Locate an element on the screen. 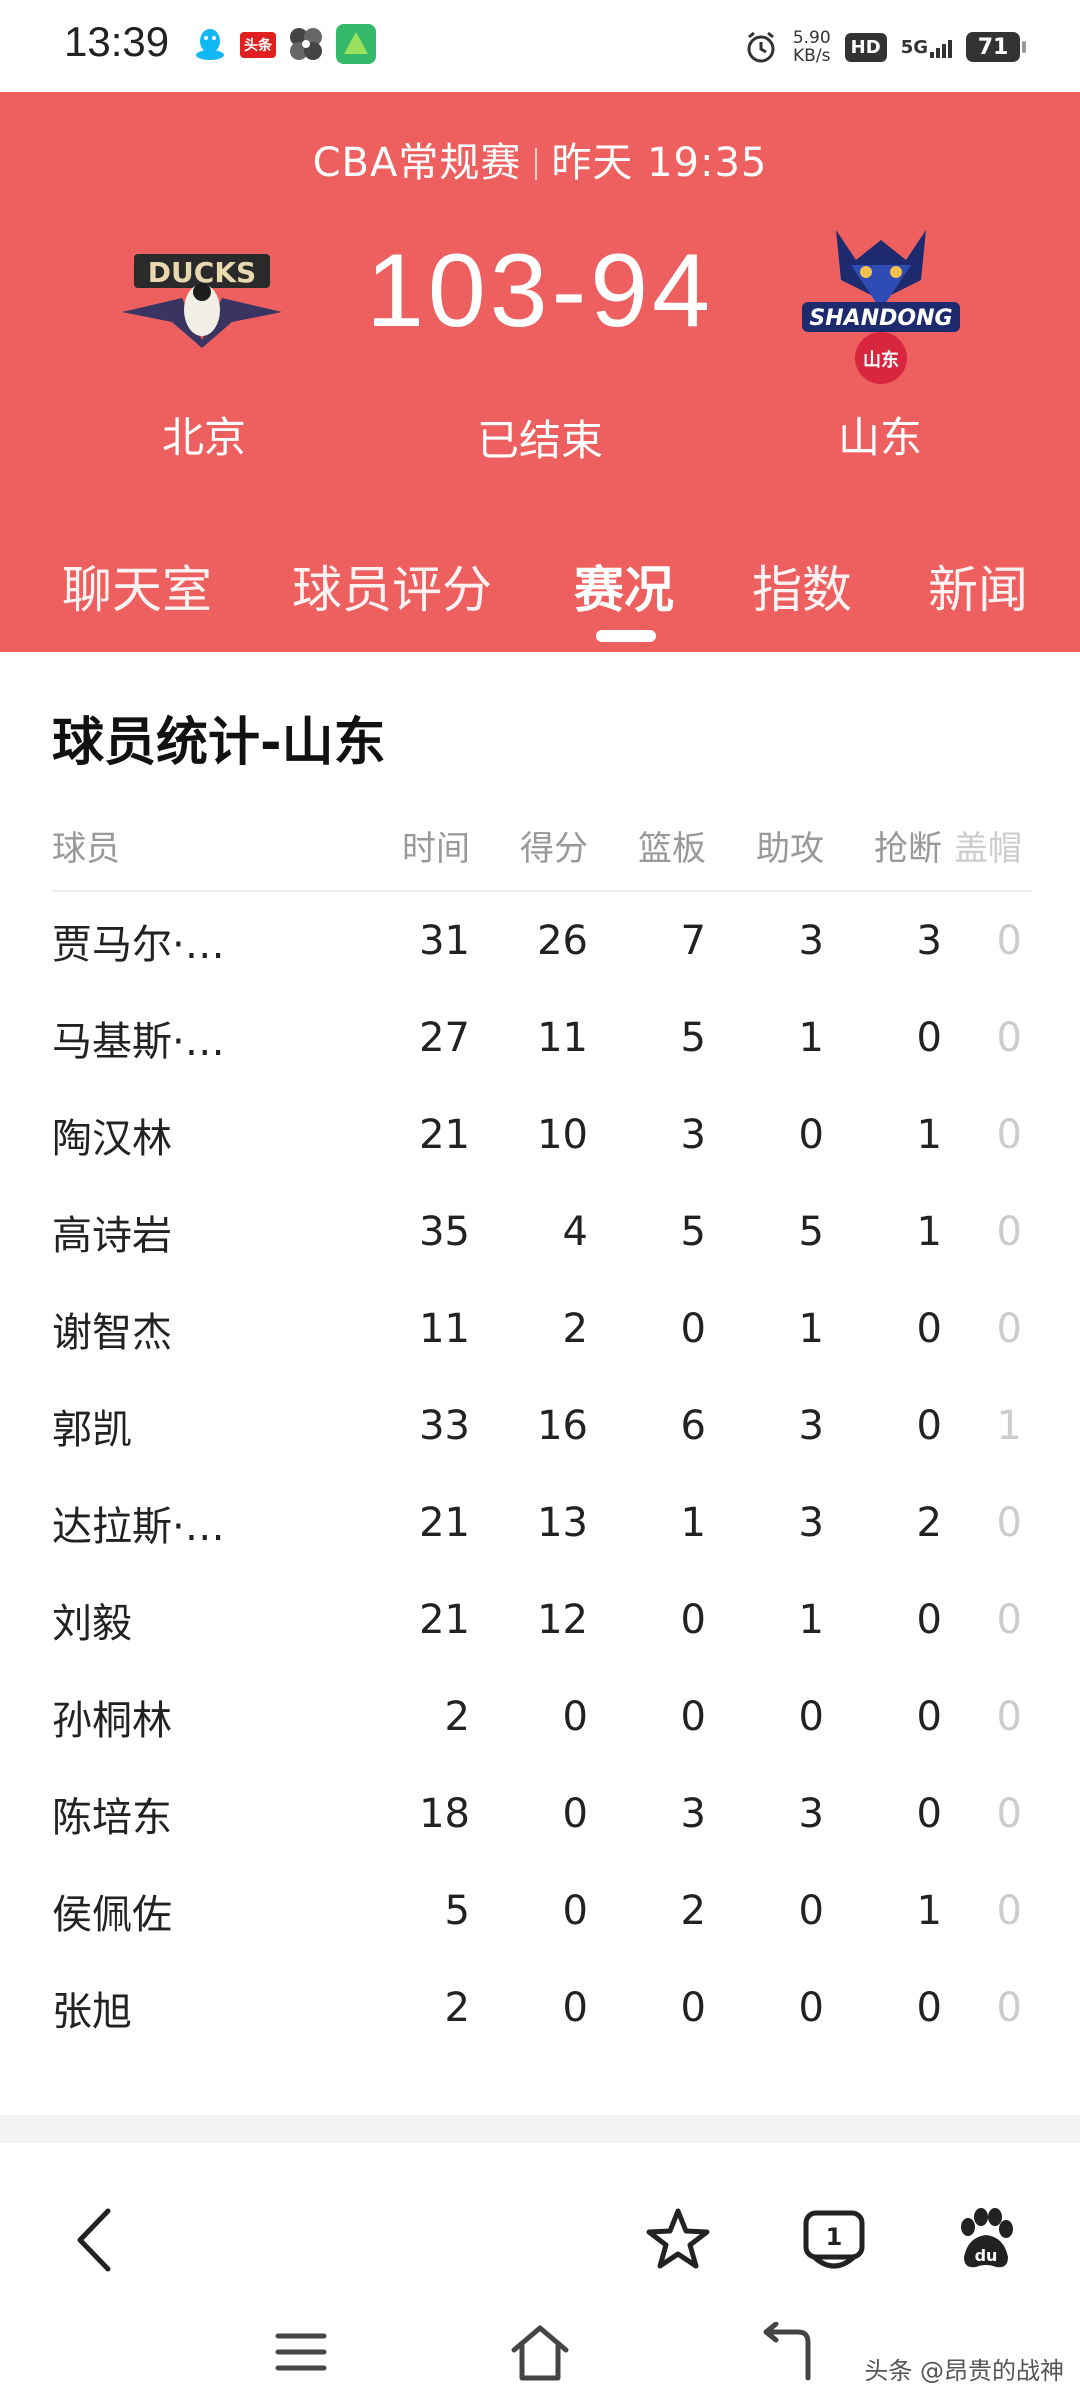  alarm-icon is located at coordinates (761, 47).